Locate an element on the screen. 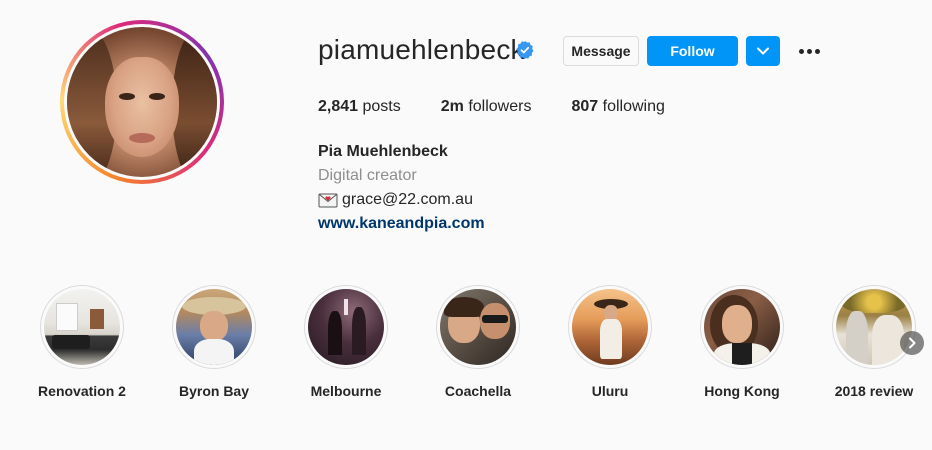 This screenshot has height=450, width=932. profile-website-link: www.kaneandpia.com is located at coordinates (401, 224).